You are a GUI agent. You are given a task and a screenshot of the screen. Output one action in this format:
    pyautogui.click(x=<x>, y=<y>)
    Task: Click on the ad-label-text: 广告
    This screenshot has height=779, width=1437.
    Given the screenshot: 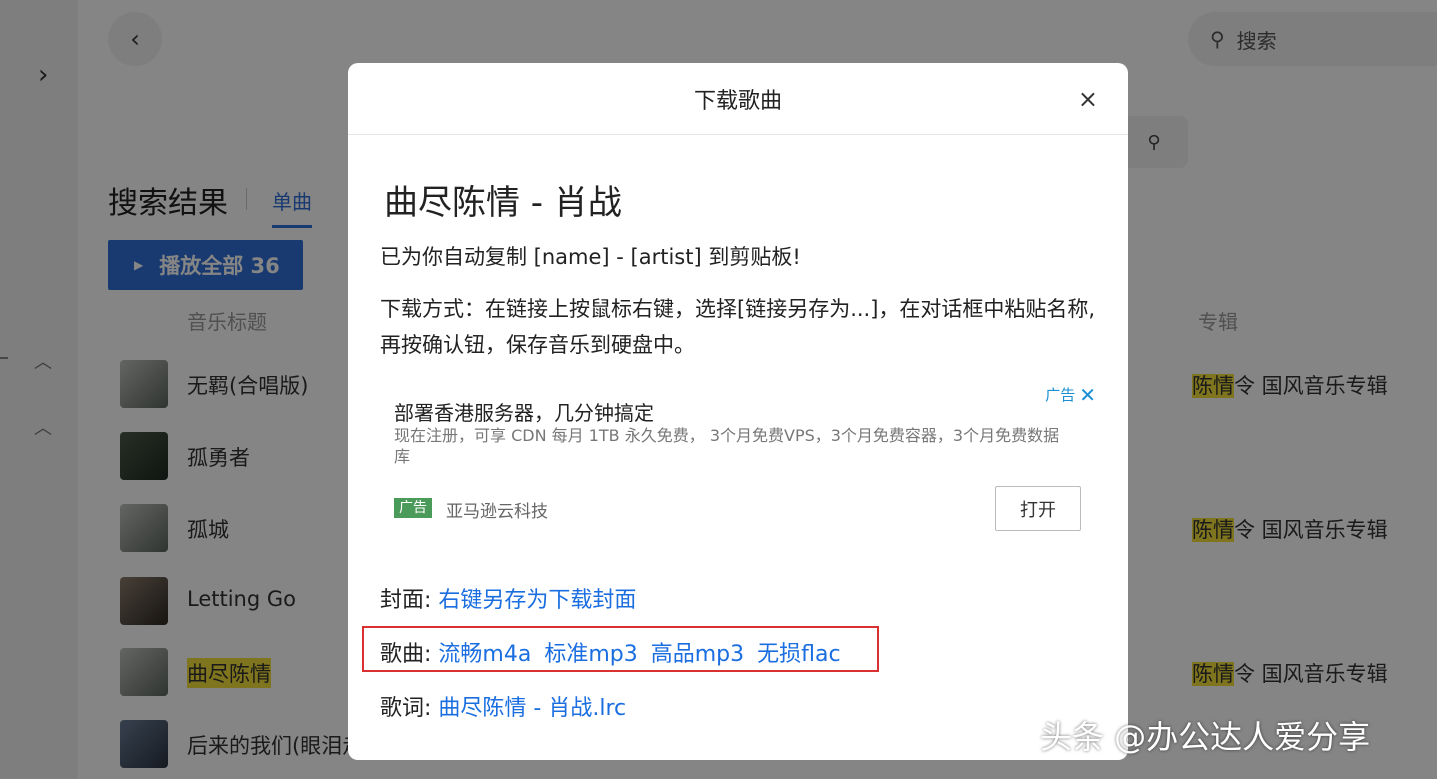 What is the action you would take?
    pyautogui.click(x=1060, y=395)
    